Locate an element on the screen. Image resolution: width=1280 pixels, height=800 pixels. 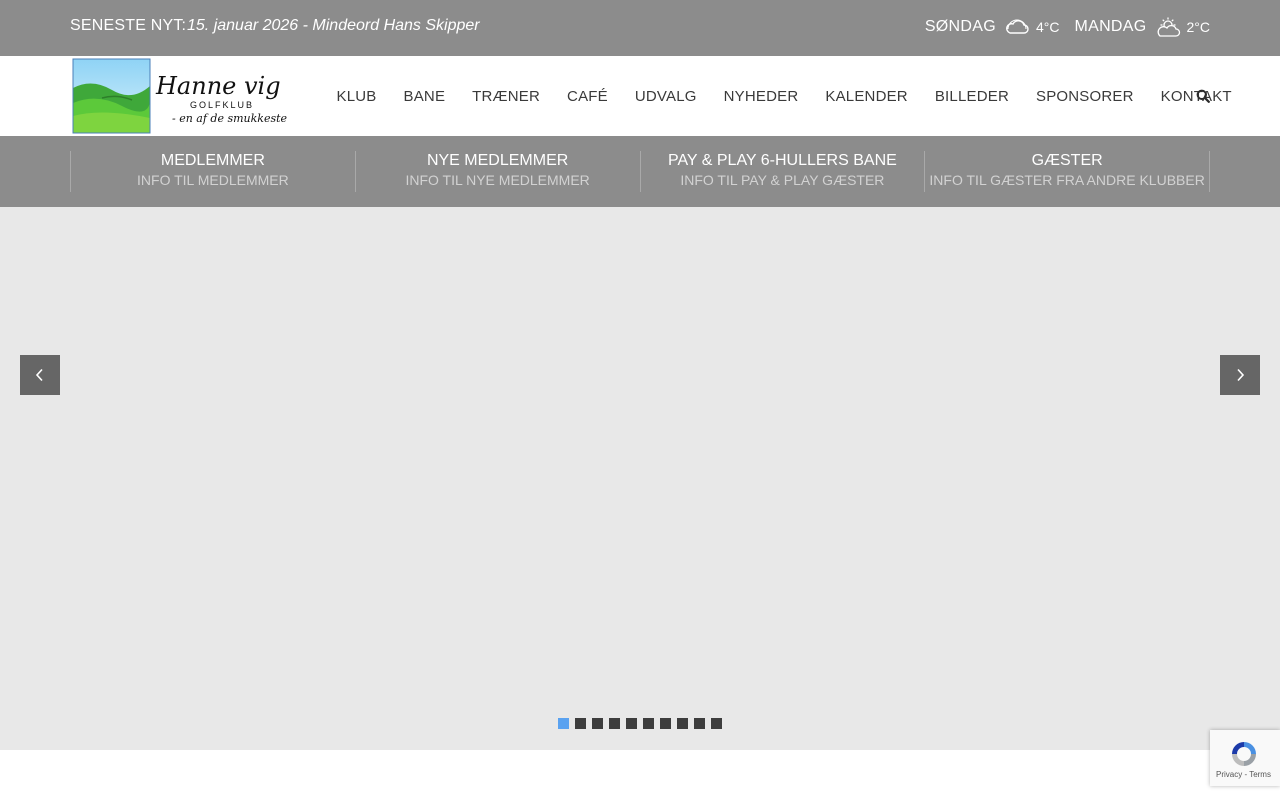
slider-pagination is located at coordinates (643, 723).